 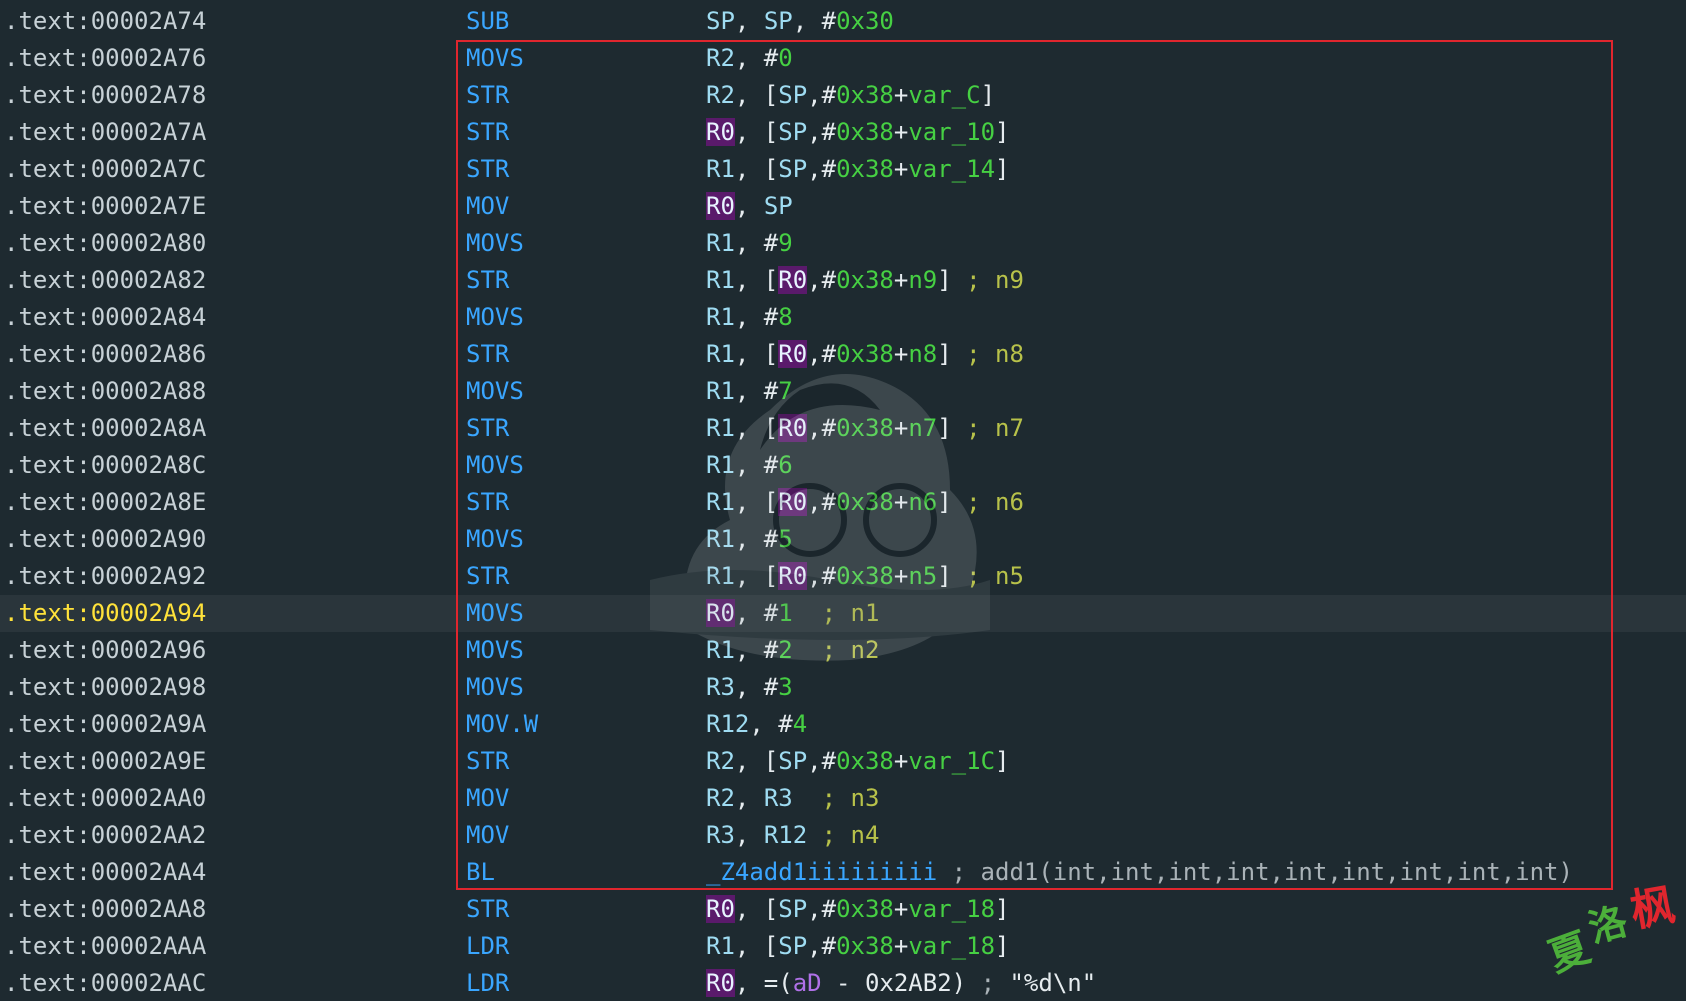 I want to click on address-label: .text:00002A7A, so click(x=105, y=132).